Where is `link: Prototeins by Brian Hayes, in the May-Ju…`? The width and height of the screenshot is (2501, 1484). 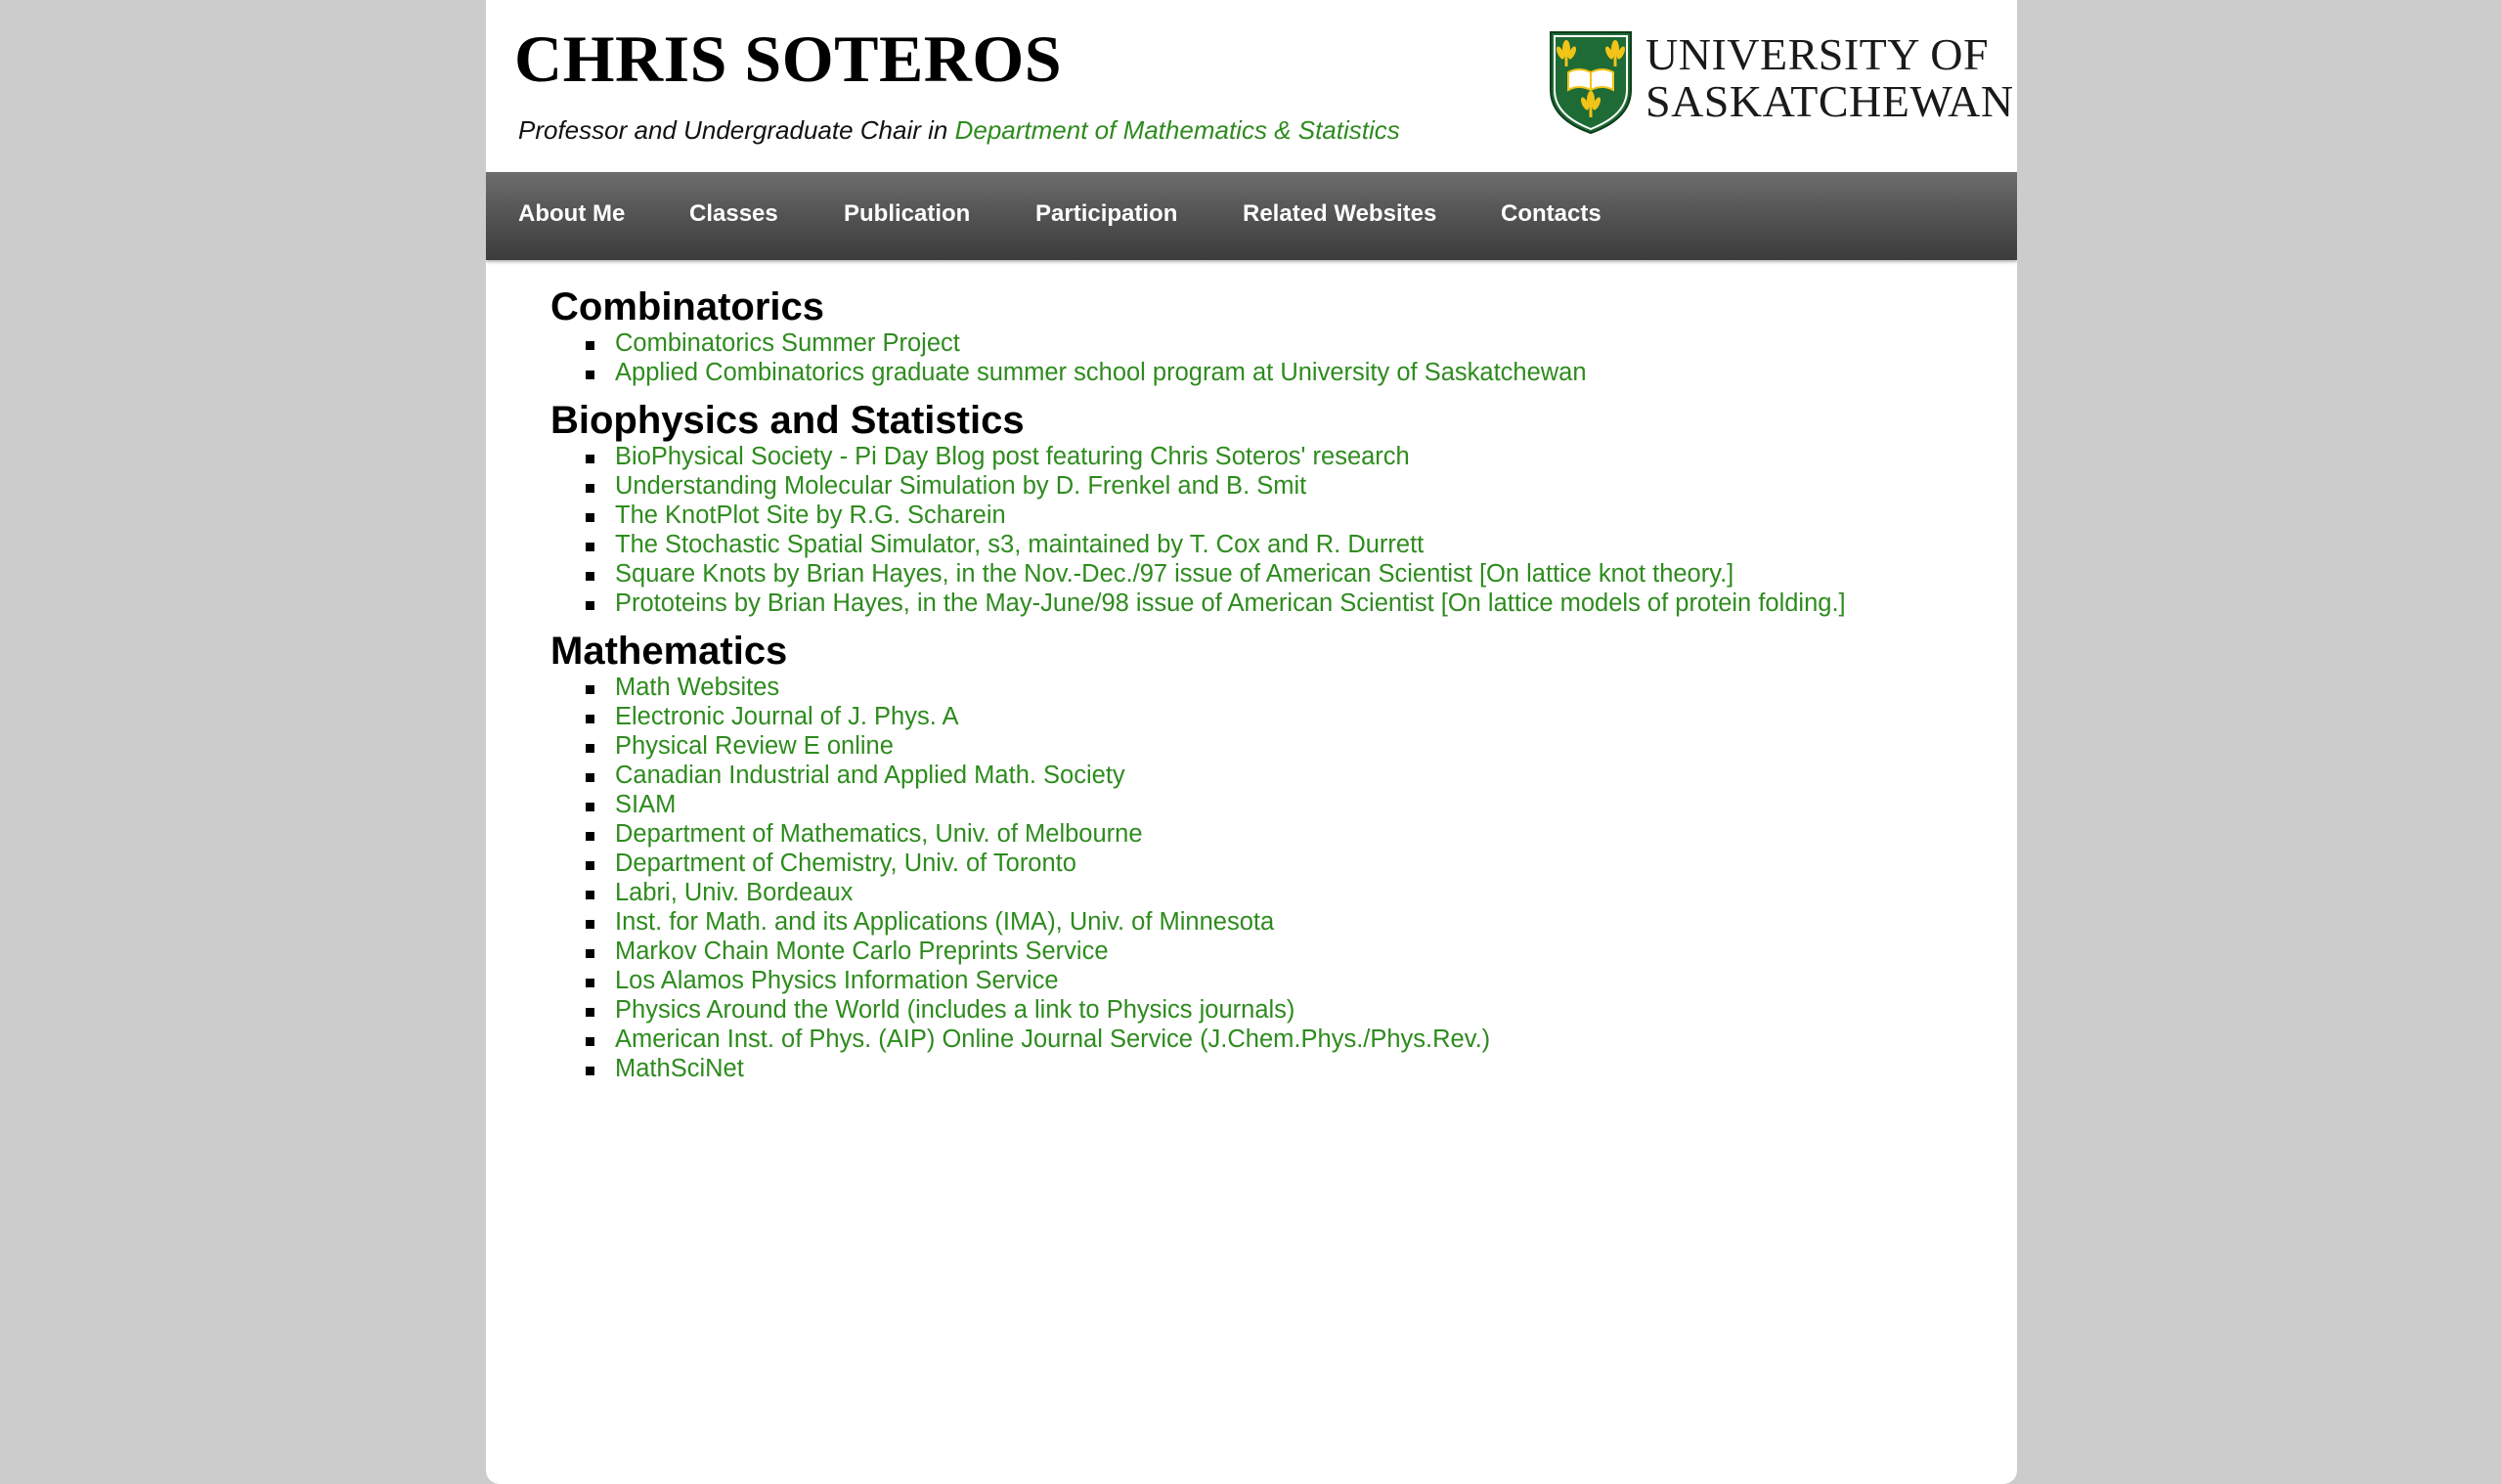
link: Prototeins by Brian Hayes, in the May-Ju… is located at coordinates (1230, 603).